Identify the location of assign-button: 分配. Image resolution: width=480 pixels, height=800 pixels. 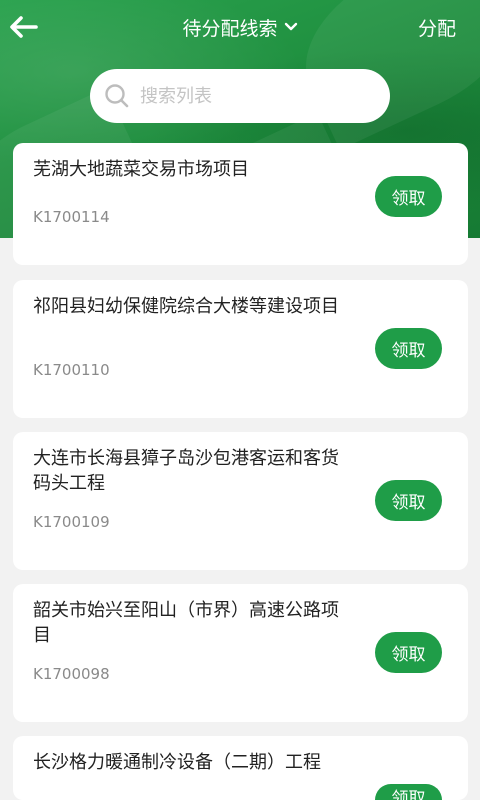
(437, 27).